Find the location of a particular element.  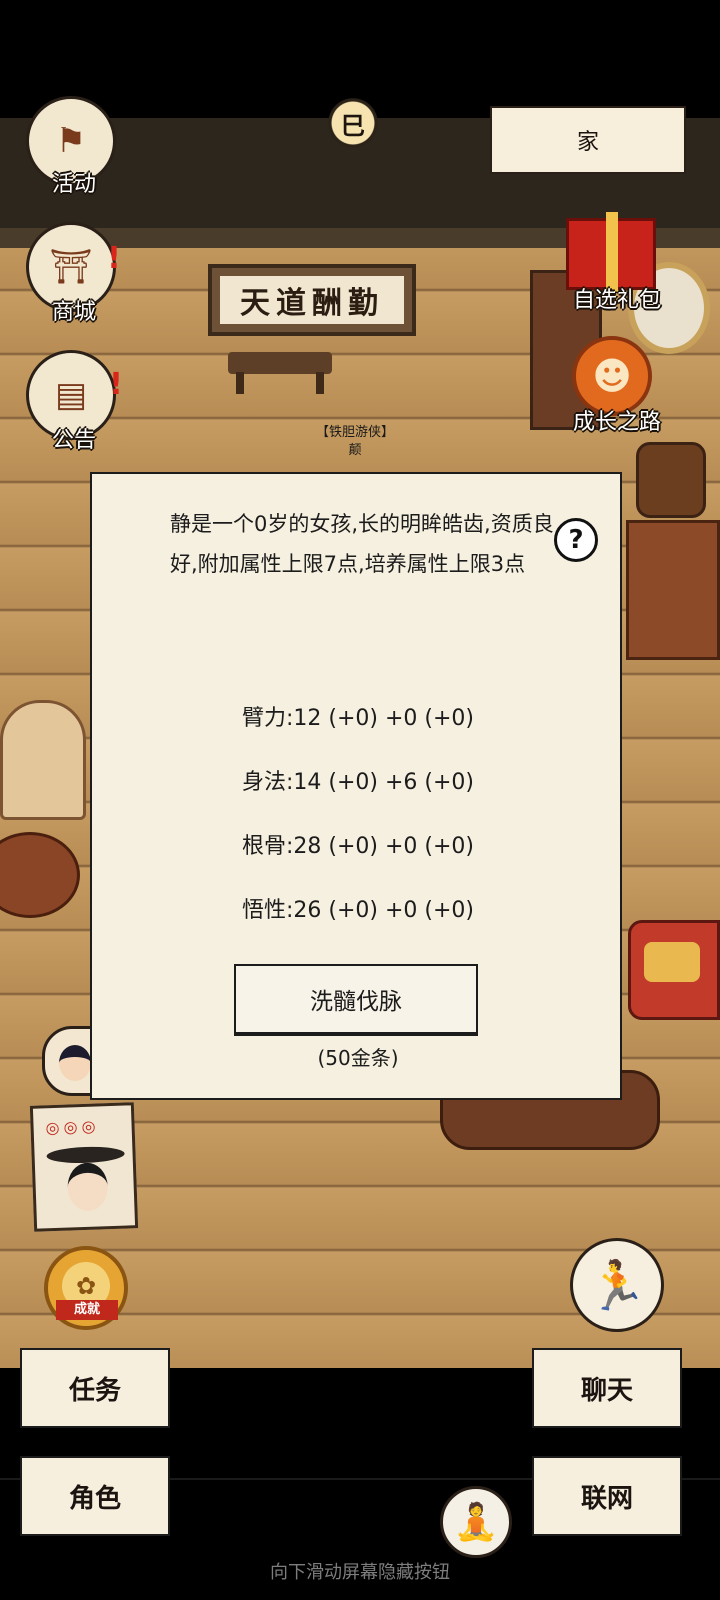

hat-icon is located at coordinates (85, 1155).